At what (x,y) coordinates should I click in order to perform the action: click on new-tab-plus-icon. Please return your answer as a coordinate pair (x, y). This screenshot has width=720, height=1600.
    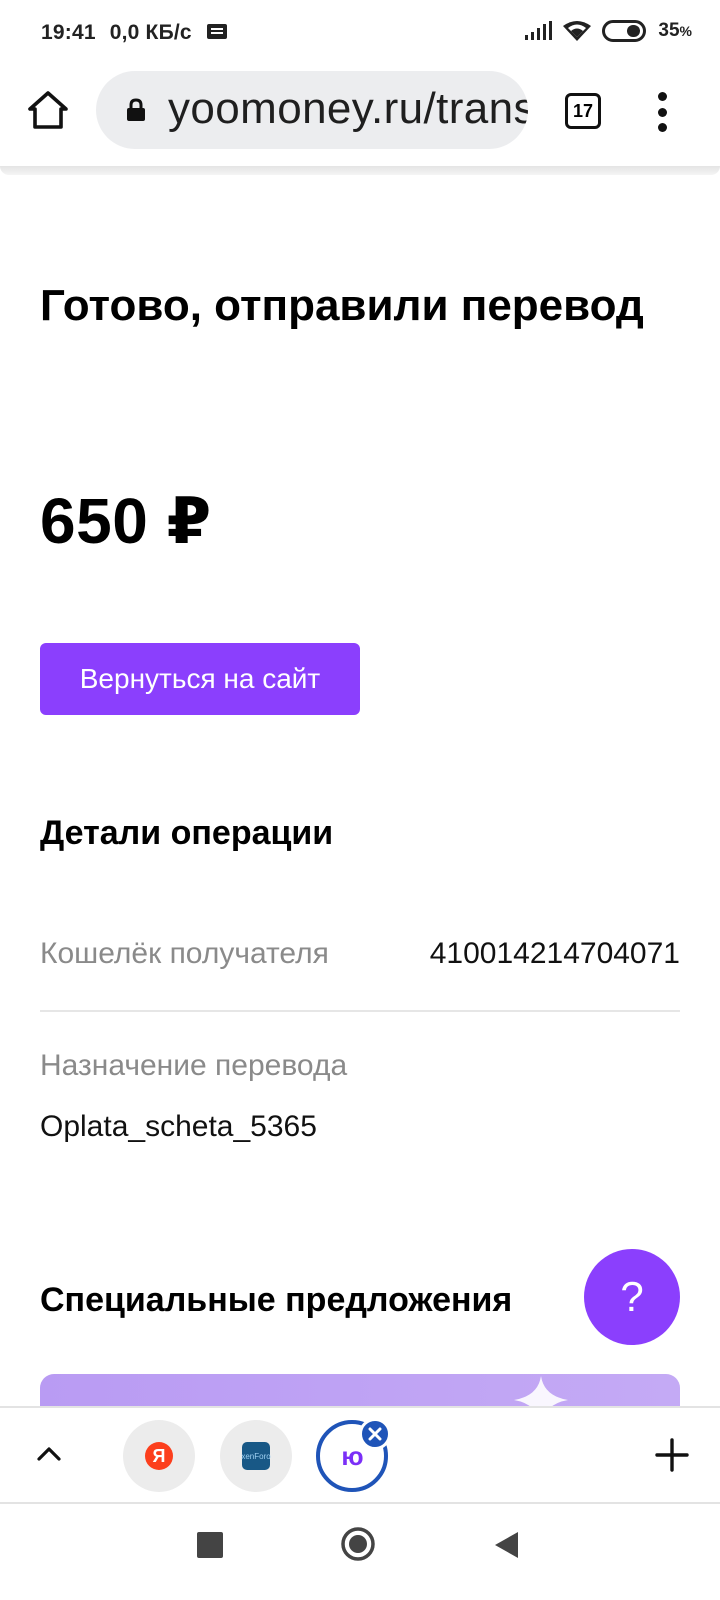
    Looking at the image, I should click on (672, 1455).